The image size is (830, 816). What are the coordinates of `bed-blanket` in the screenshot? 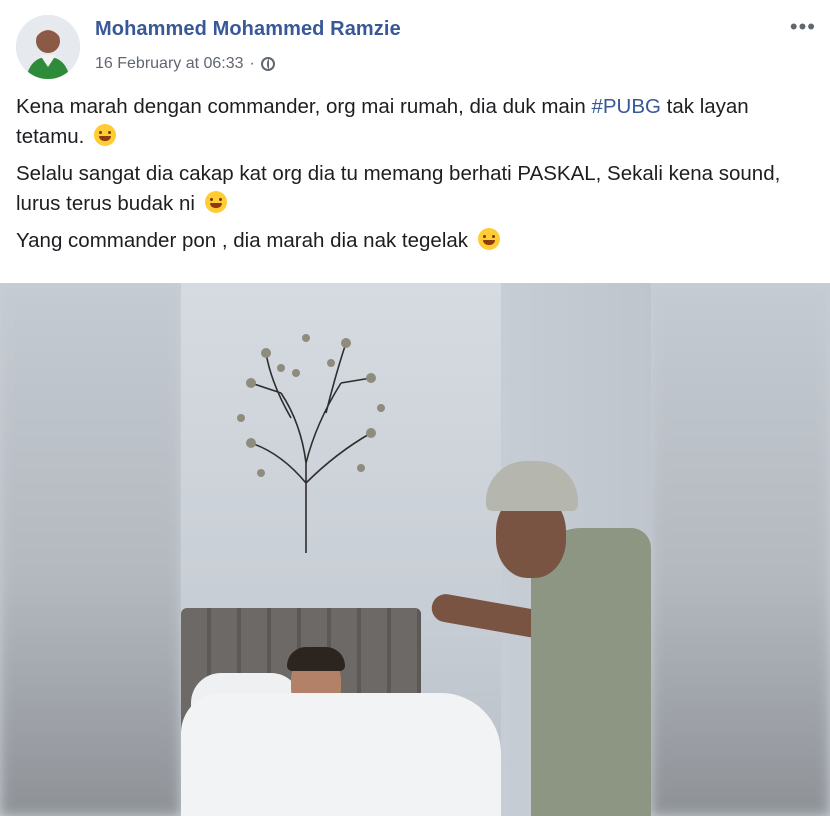 It's located at (341, 754).